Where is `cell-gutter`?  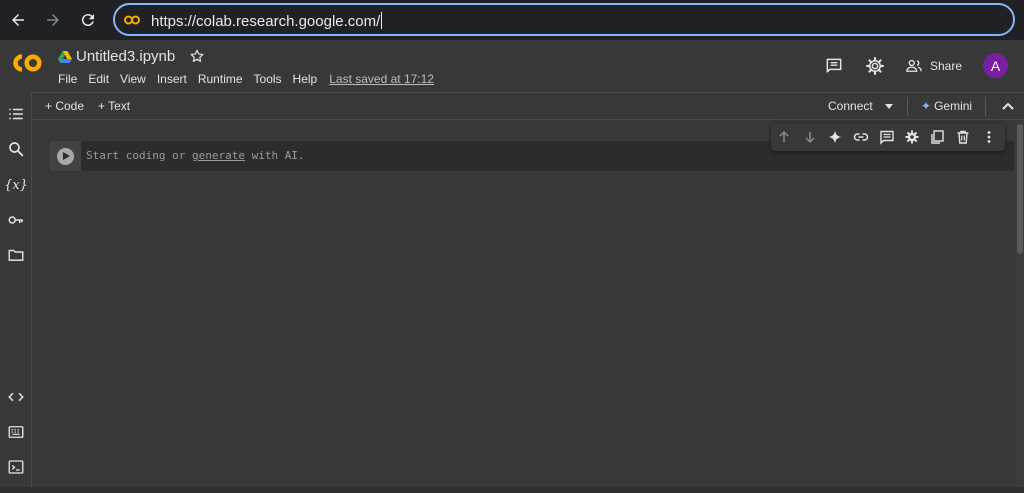
cell-gutter is located at coordinates (65, 156).